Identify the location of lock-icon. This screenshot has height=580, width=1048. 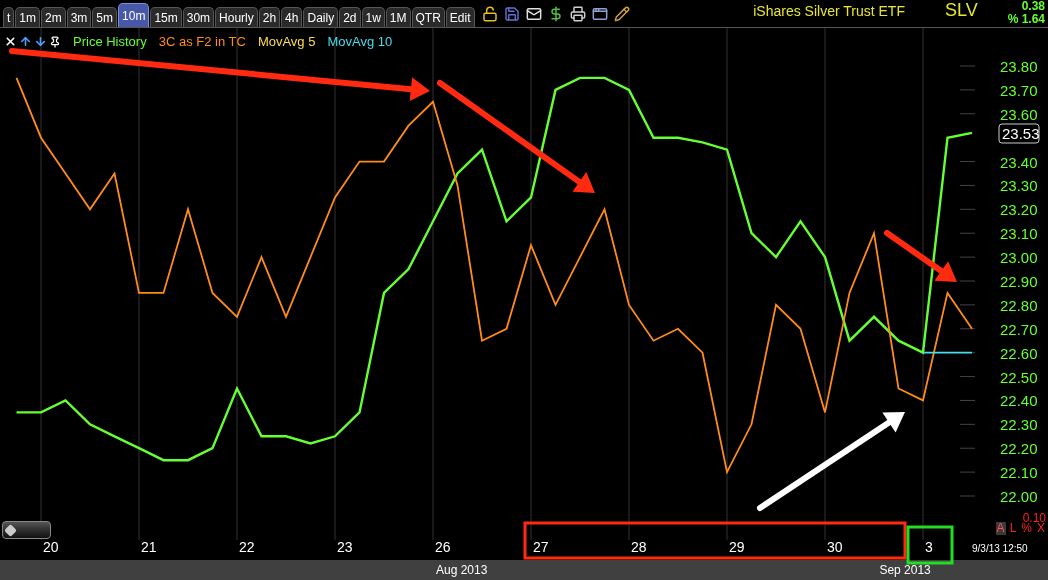
(489, 14).